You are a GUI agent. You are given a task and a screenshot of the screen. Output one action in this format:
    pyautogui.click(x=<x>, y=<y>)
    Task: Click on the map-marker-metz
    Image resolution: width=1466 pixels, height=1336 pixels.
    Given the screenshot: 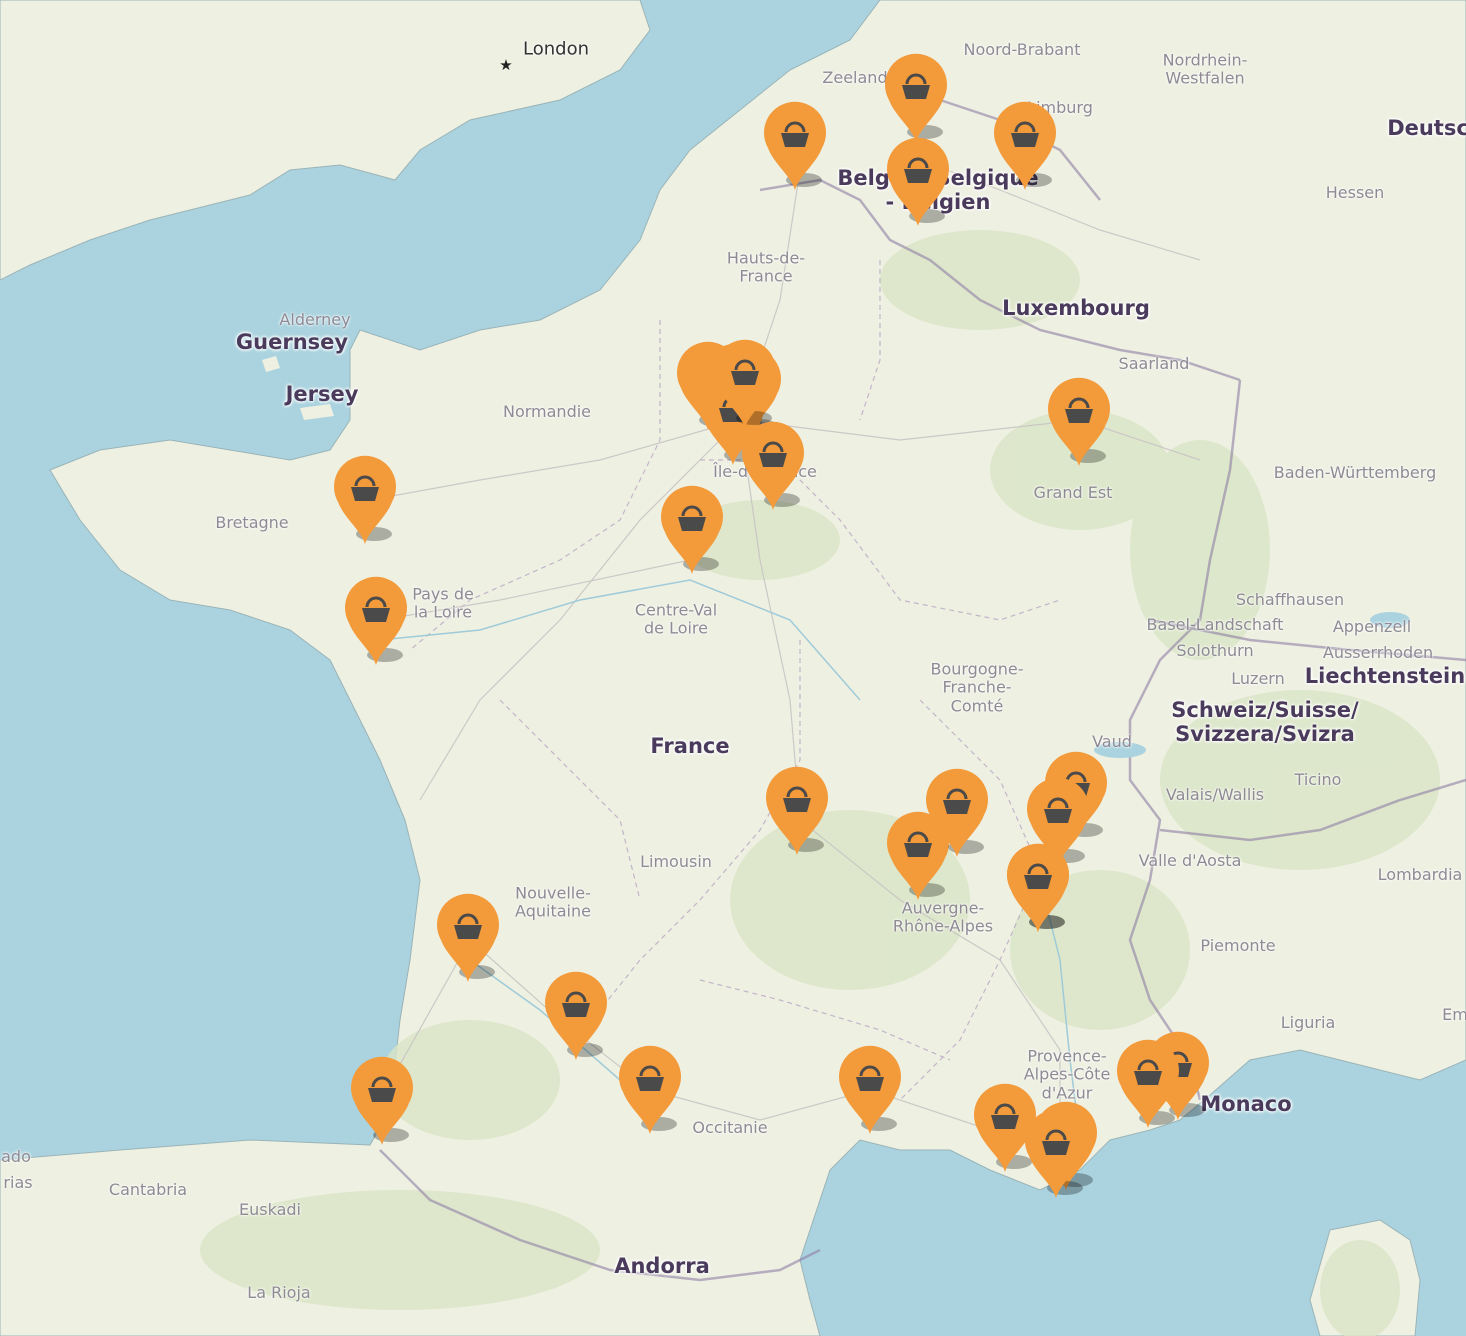 What is the action you would take?
    pyautogui.click(x=1079, y=421)
    